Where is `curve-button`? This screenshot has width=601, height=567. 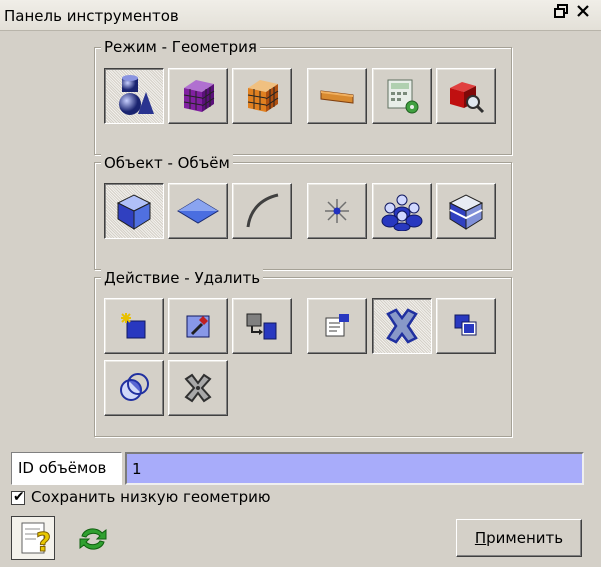
curve-button is located at coordinates (262, 211).